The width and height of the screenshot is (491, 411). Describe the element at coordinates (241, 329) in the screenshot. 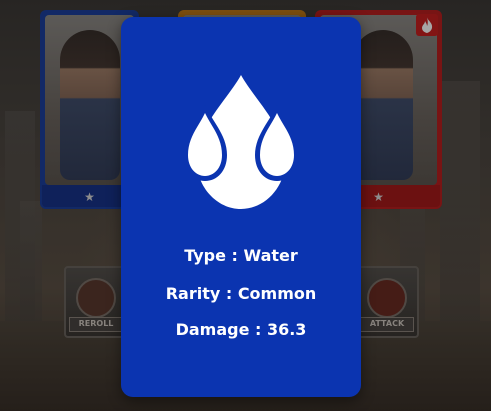

I see `card-damage-text: Damage : 36.3` at that location.